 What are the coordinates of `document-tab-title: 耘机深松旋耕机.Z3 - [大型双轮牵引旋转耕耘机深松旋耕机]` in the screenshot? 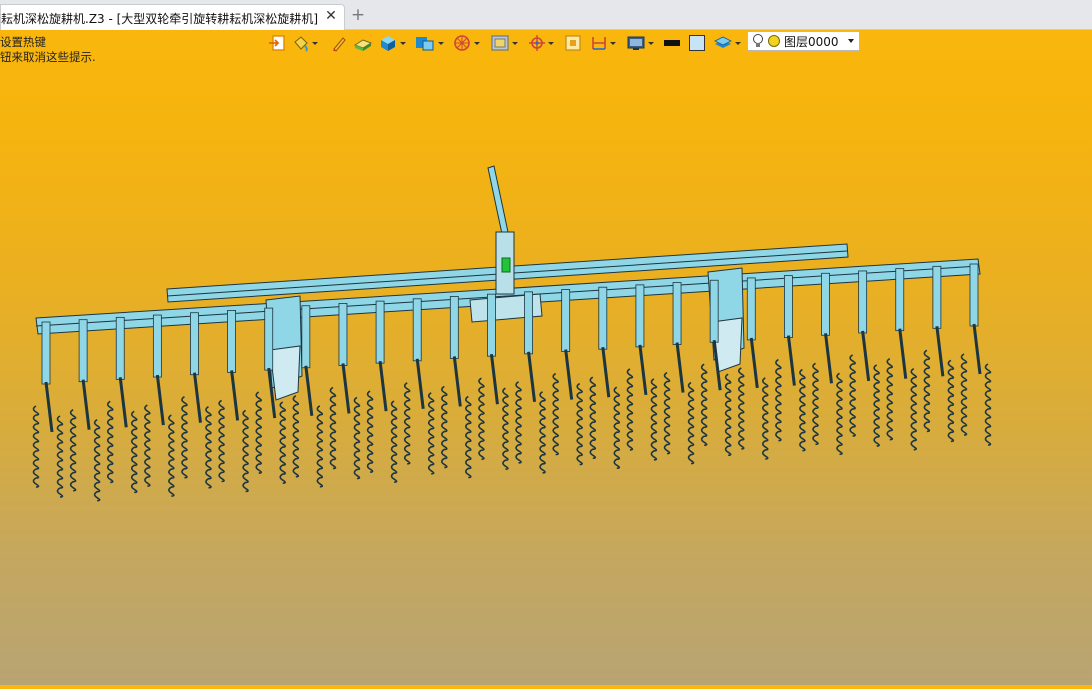 It's located at (159, 19).